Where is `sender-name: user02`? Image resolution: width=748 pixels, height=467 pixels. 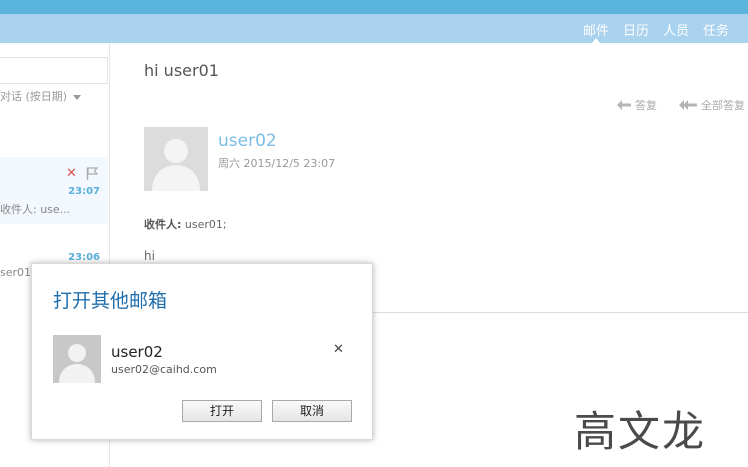
sender-name: user02 is located at coordinates (247, 141).